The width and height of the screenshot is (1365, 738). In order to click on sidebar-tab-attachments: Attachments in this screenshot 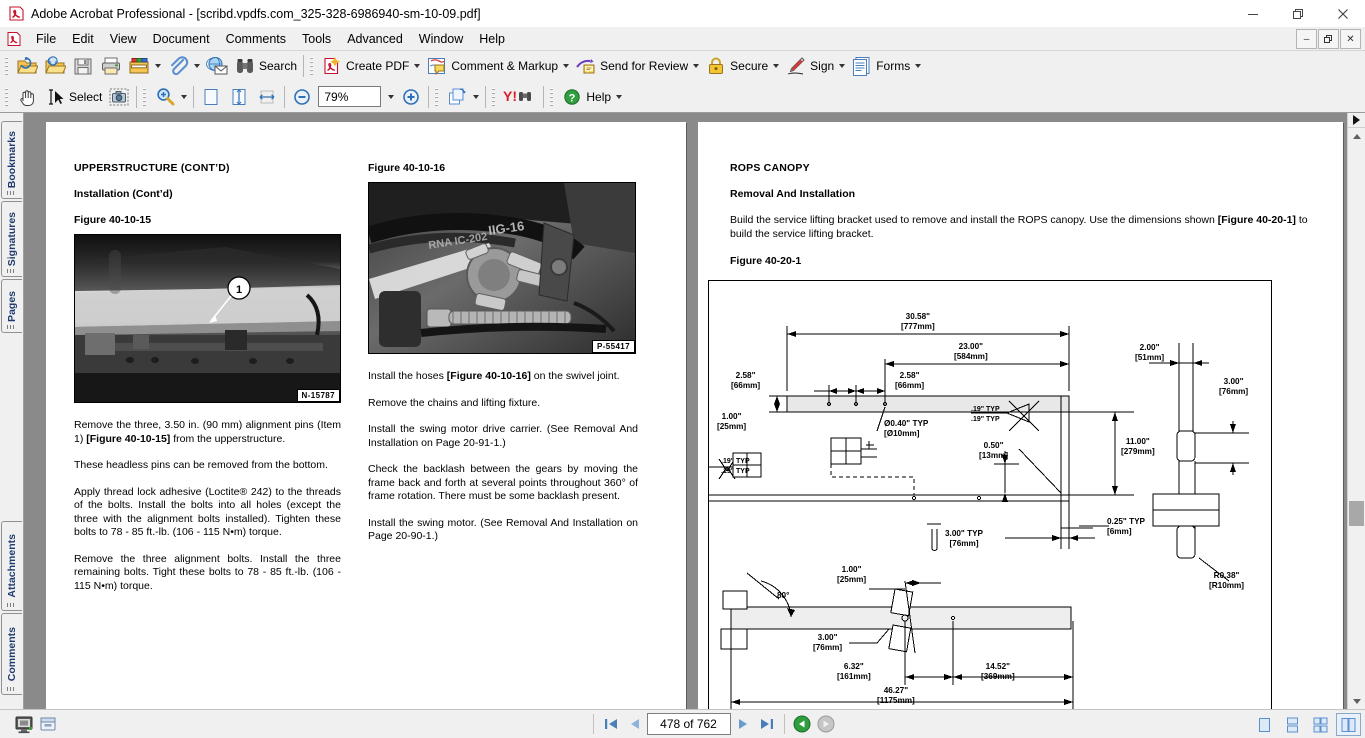, I will do `click(11, 566)`.